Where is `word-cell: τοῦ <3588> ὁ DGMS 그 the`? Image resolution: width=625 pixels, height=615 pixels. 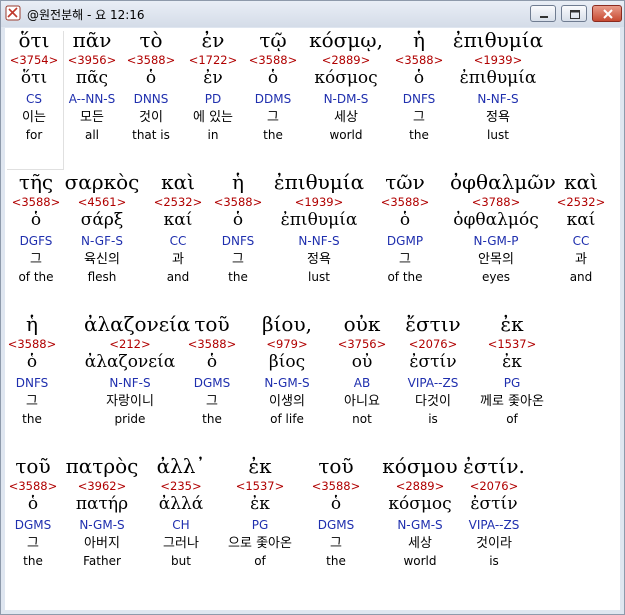 word-cell: τοῦ <3588> ὁ DGMS 그 the is located at coordinates (336, 512).